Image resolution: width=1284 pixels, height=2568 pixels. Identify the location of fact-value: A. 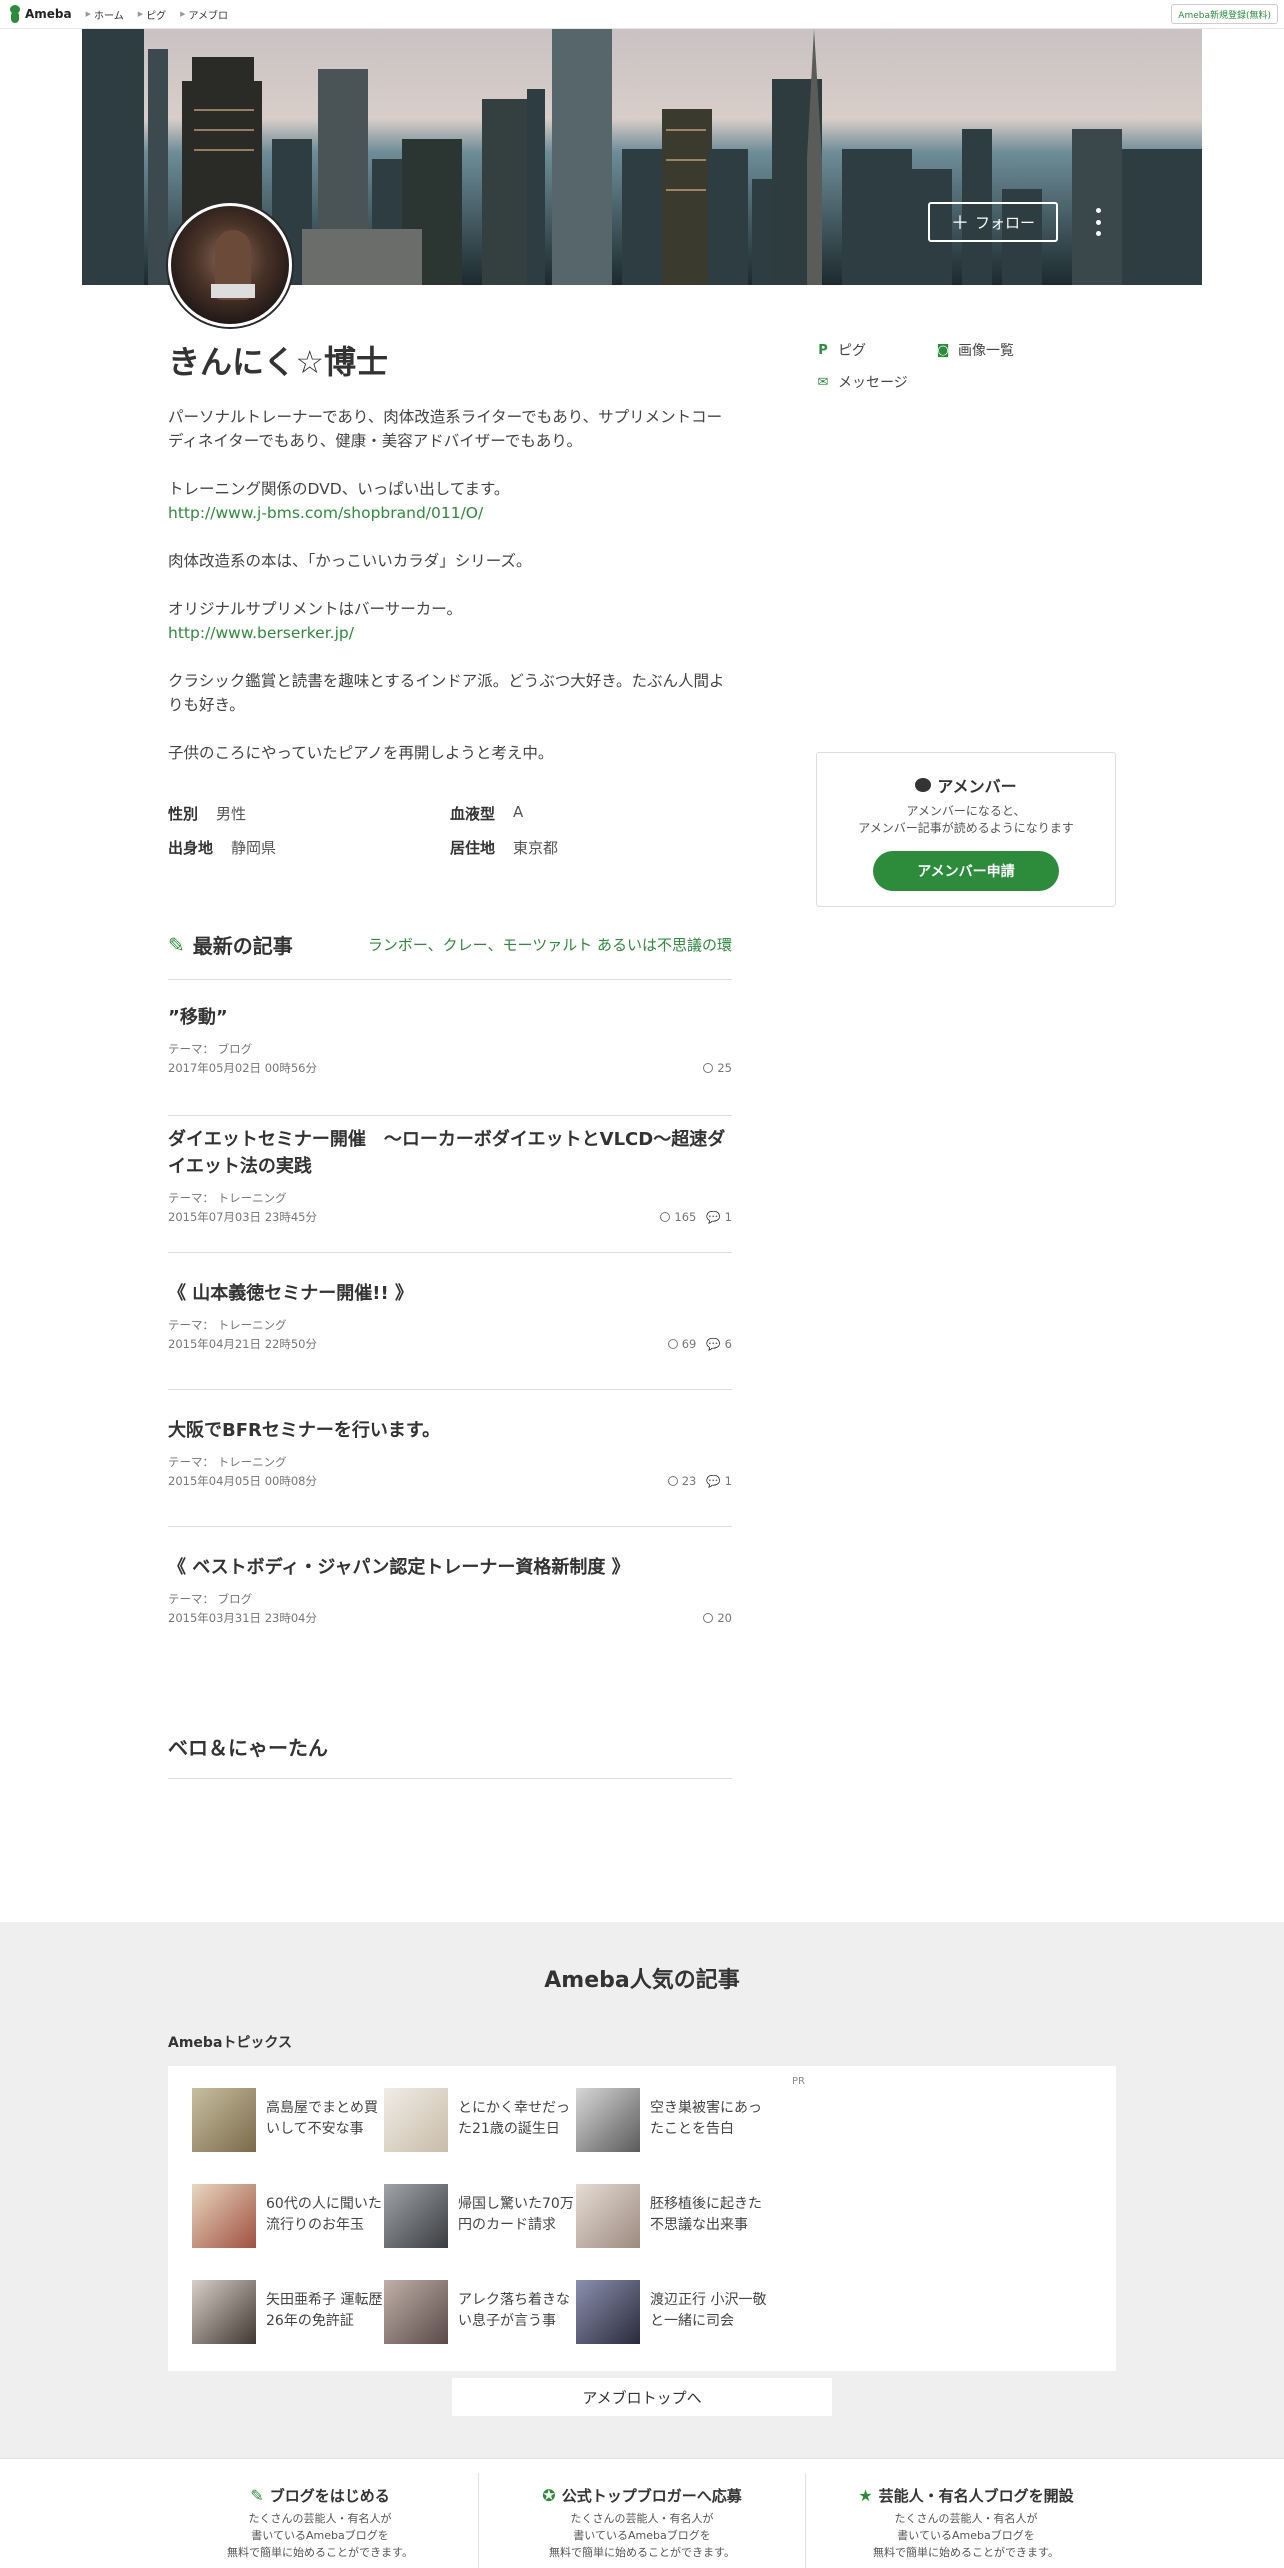
(518, 812).